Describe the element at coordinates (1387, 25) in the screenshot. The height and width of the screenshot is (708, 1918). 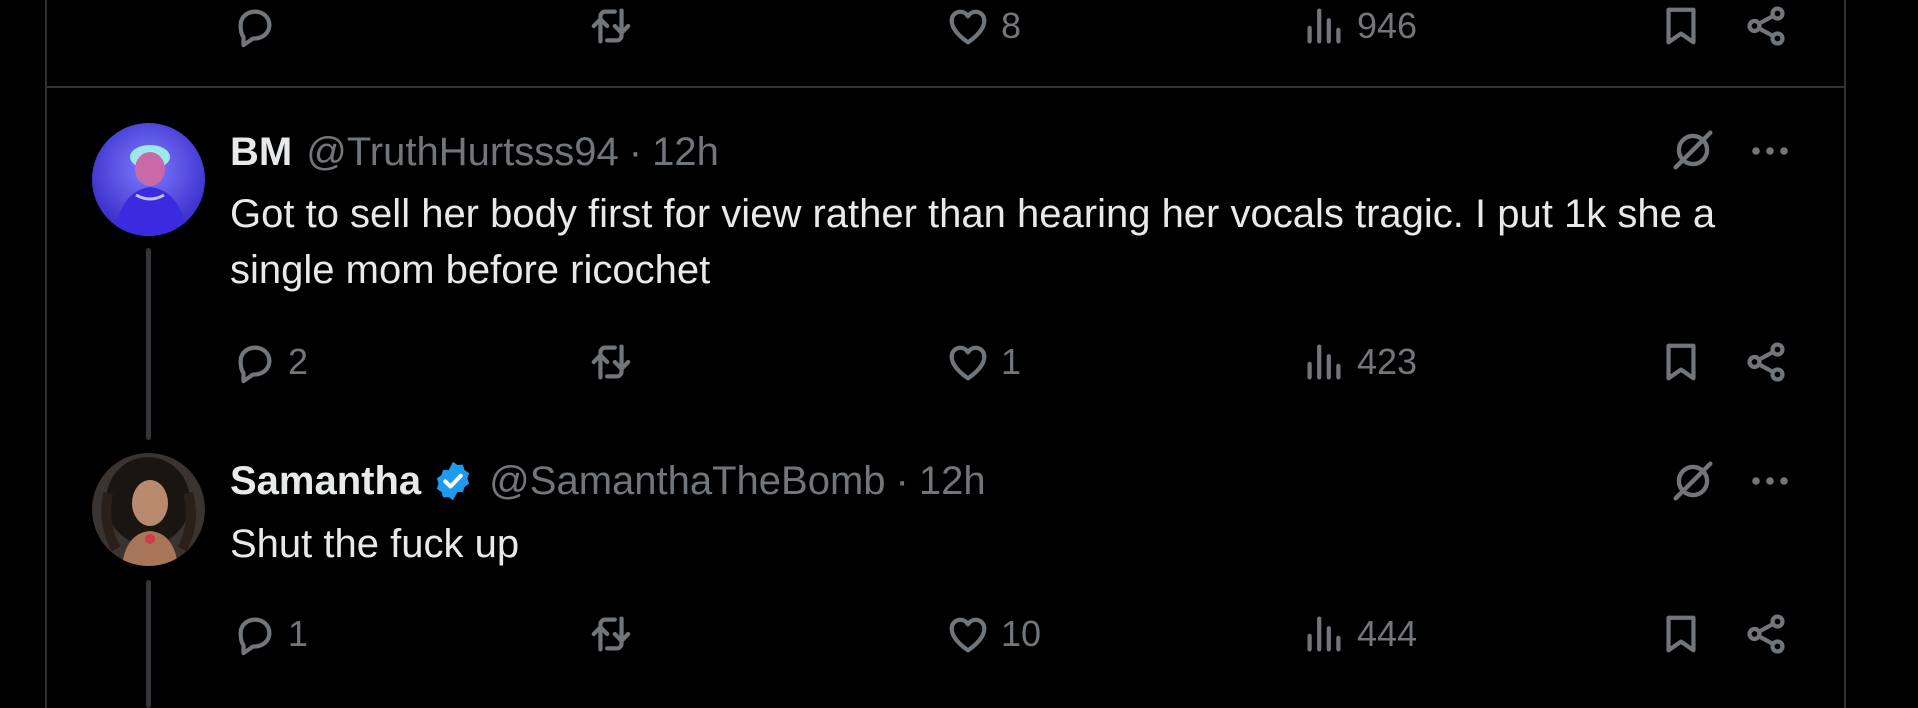
I see `view-count: 946` at that location.